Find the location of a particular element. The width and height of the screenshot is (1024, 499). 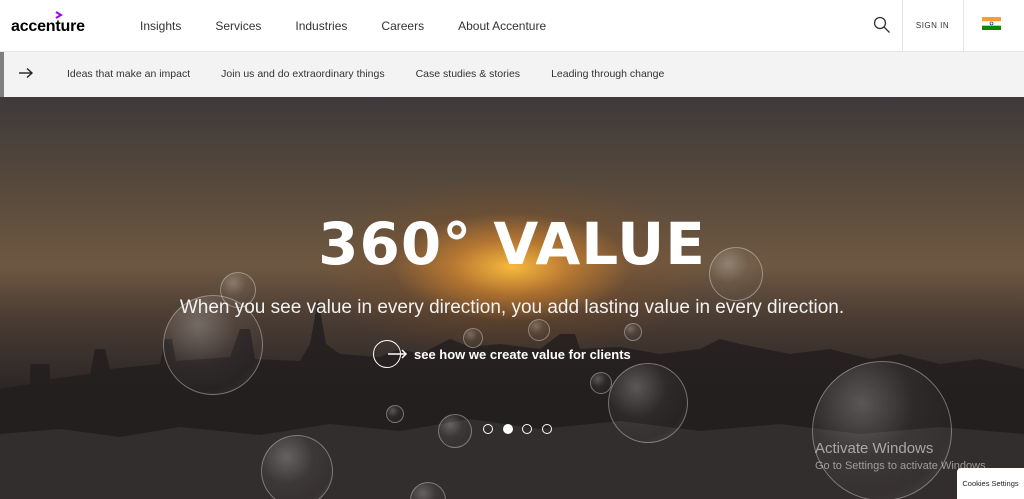

arrow-circle-icon is located at coordinates (390, 354).